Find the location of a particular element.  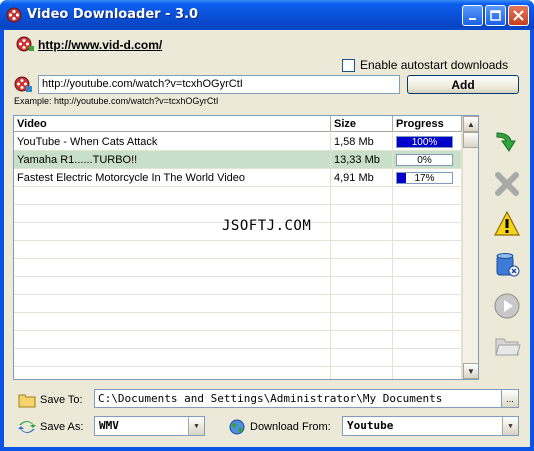

clear-list-icon is located at coordinates (508, 265).